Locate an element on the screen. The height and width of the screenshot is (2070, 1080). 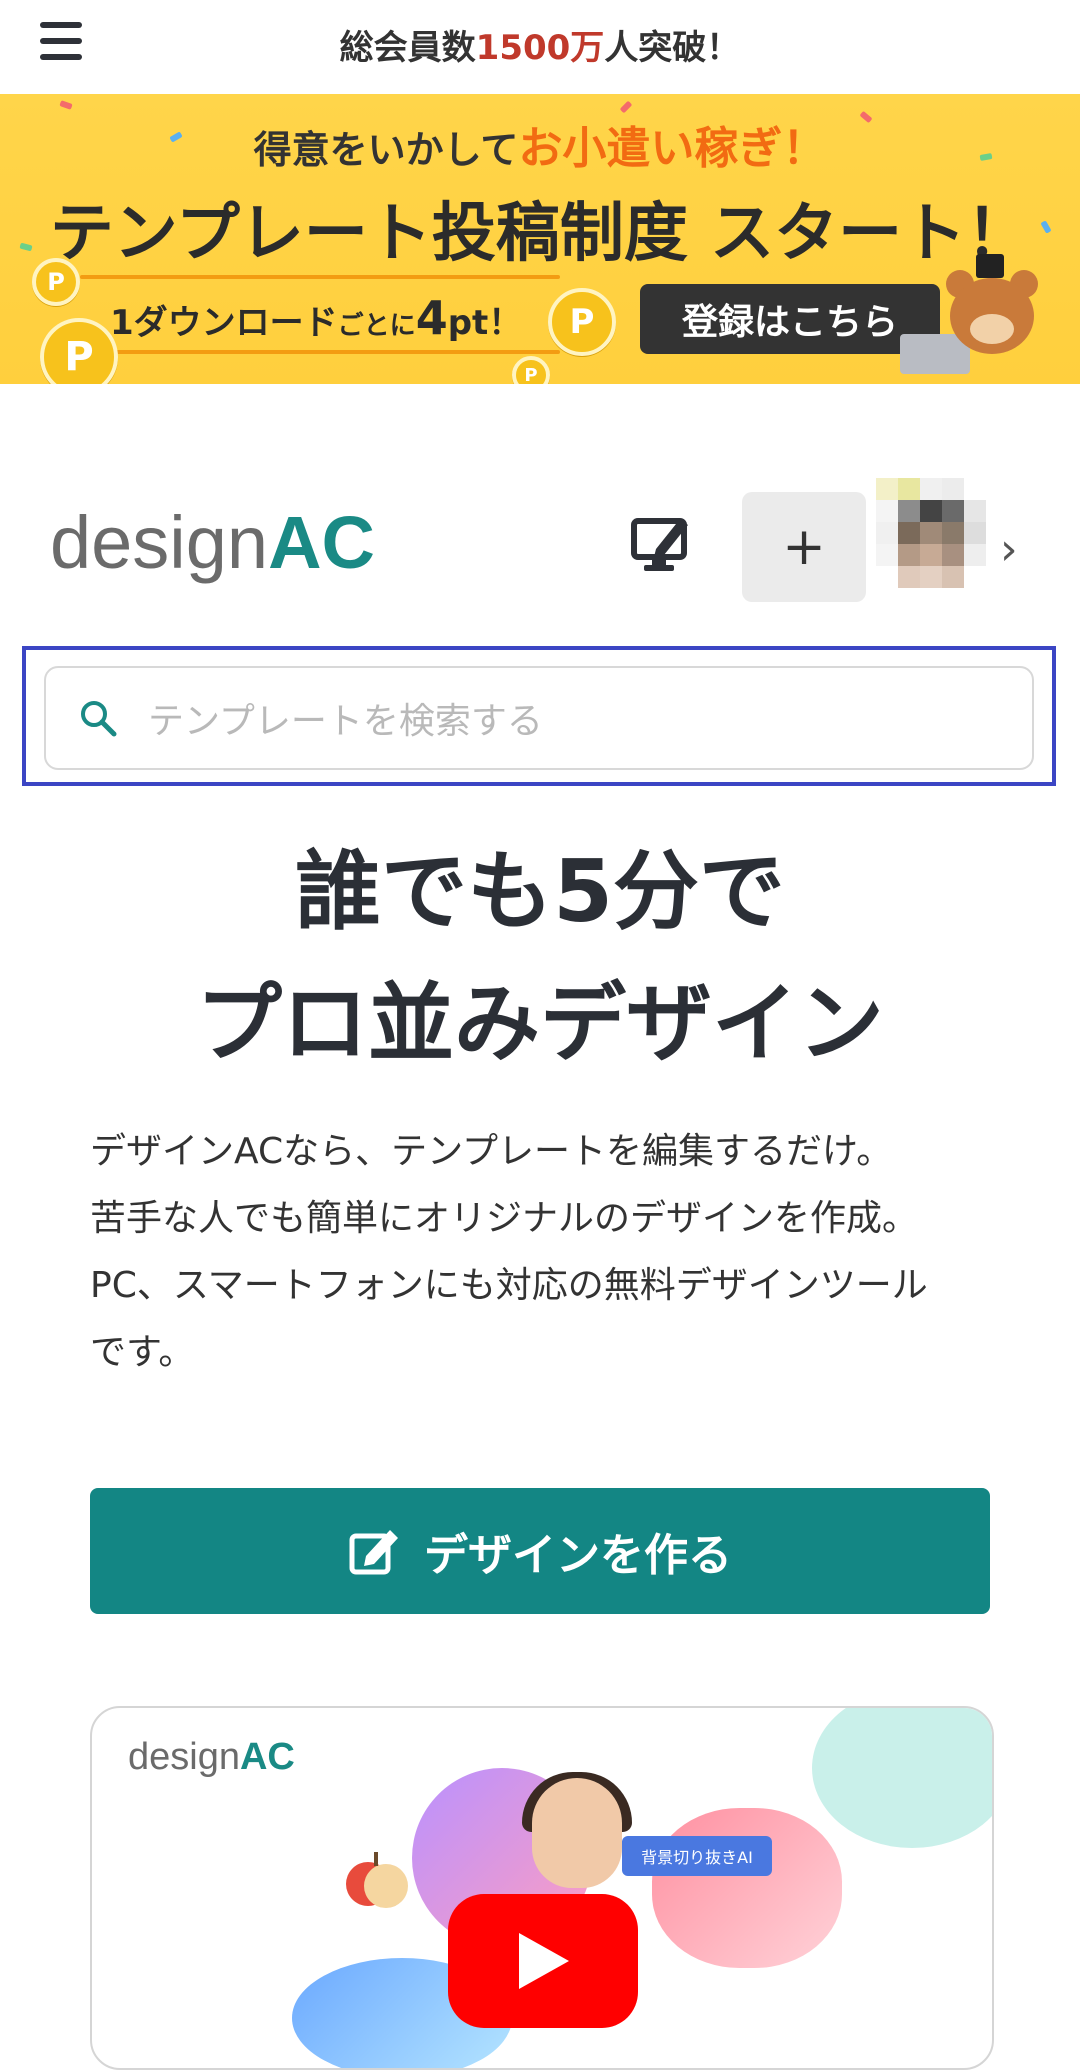
banner-line1-prefix: 得意をいかして is located at coordinates (386, 150).